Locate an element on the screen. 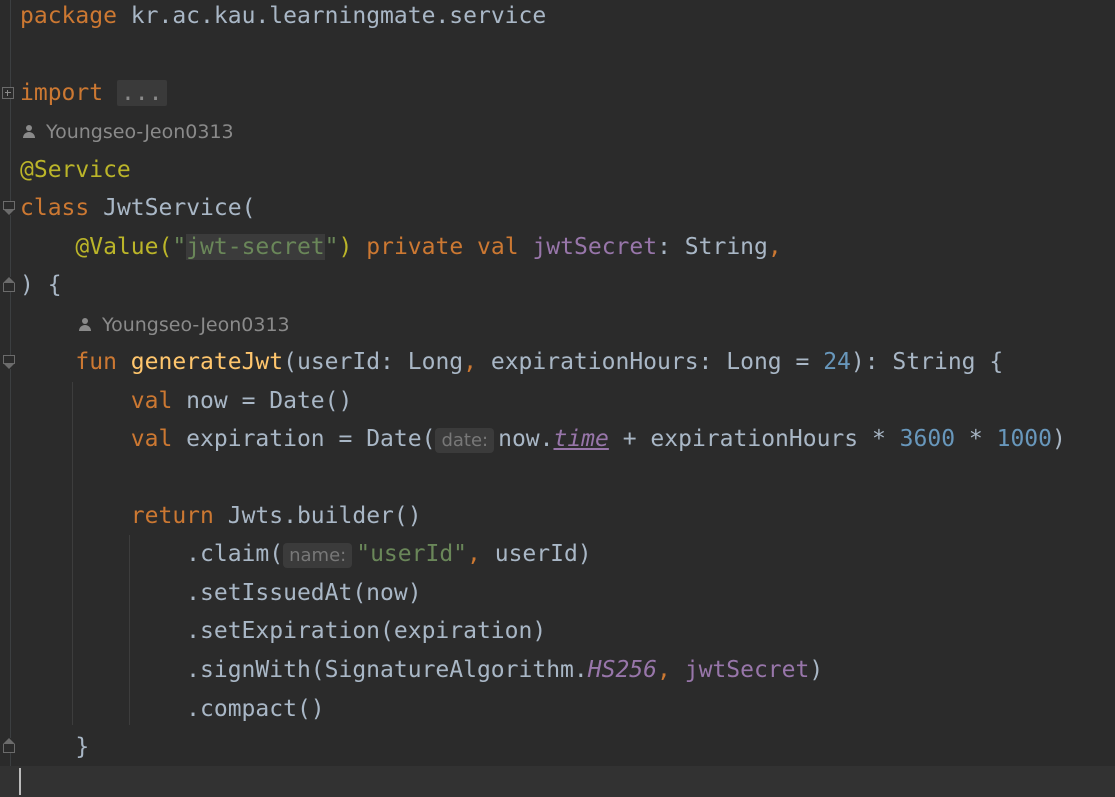  code-line-now: val now = Date() is located at coordinates (186, 401).